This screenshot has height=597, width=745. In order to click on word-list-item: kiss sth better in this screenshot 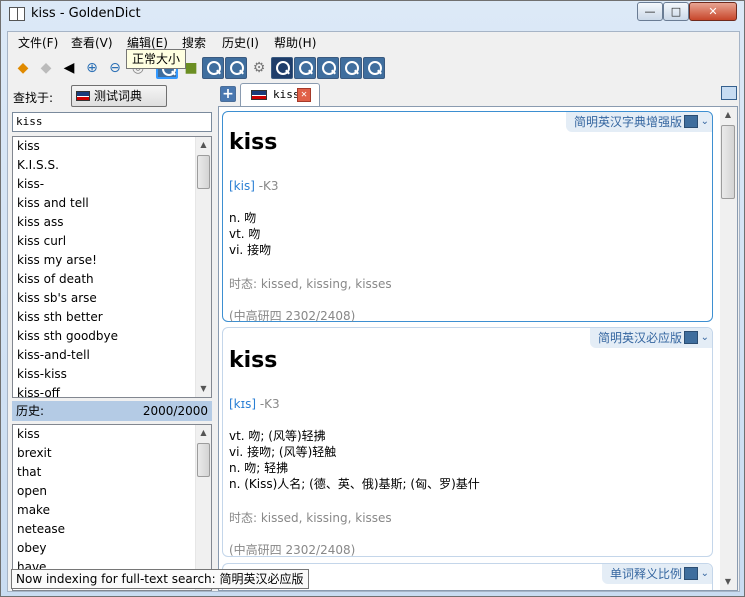, I will do `click(112, 317)`.